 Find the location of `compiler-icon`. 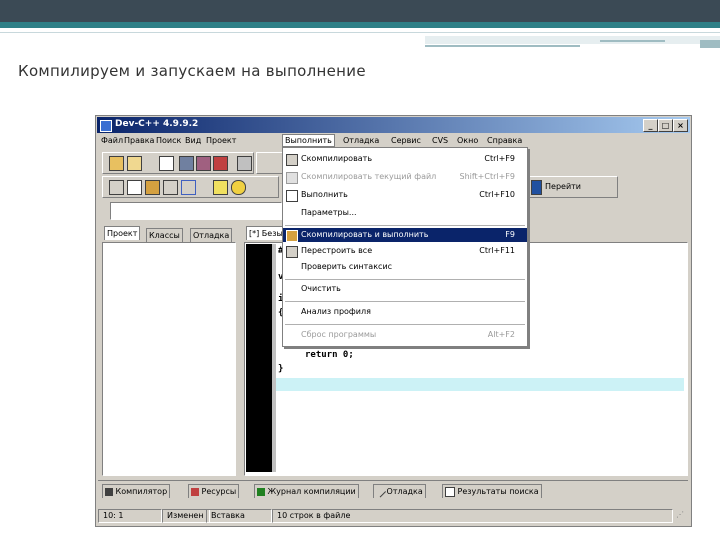

compiler-icon is located at coordinates (109, 491).